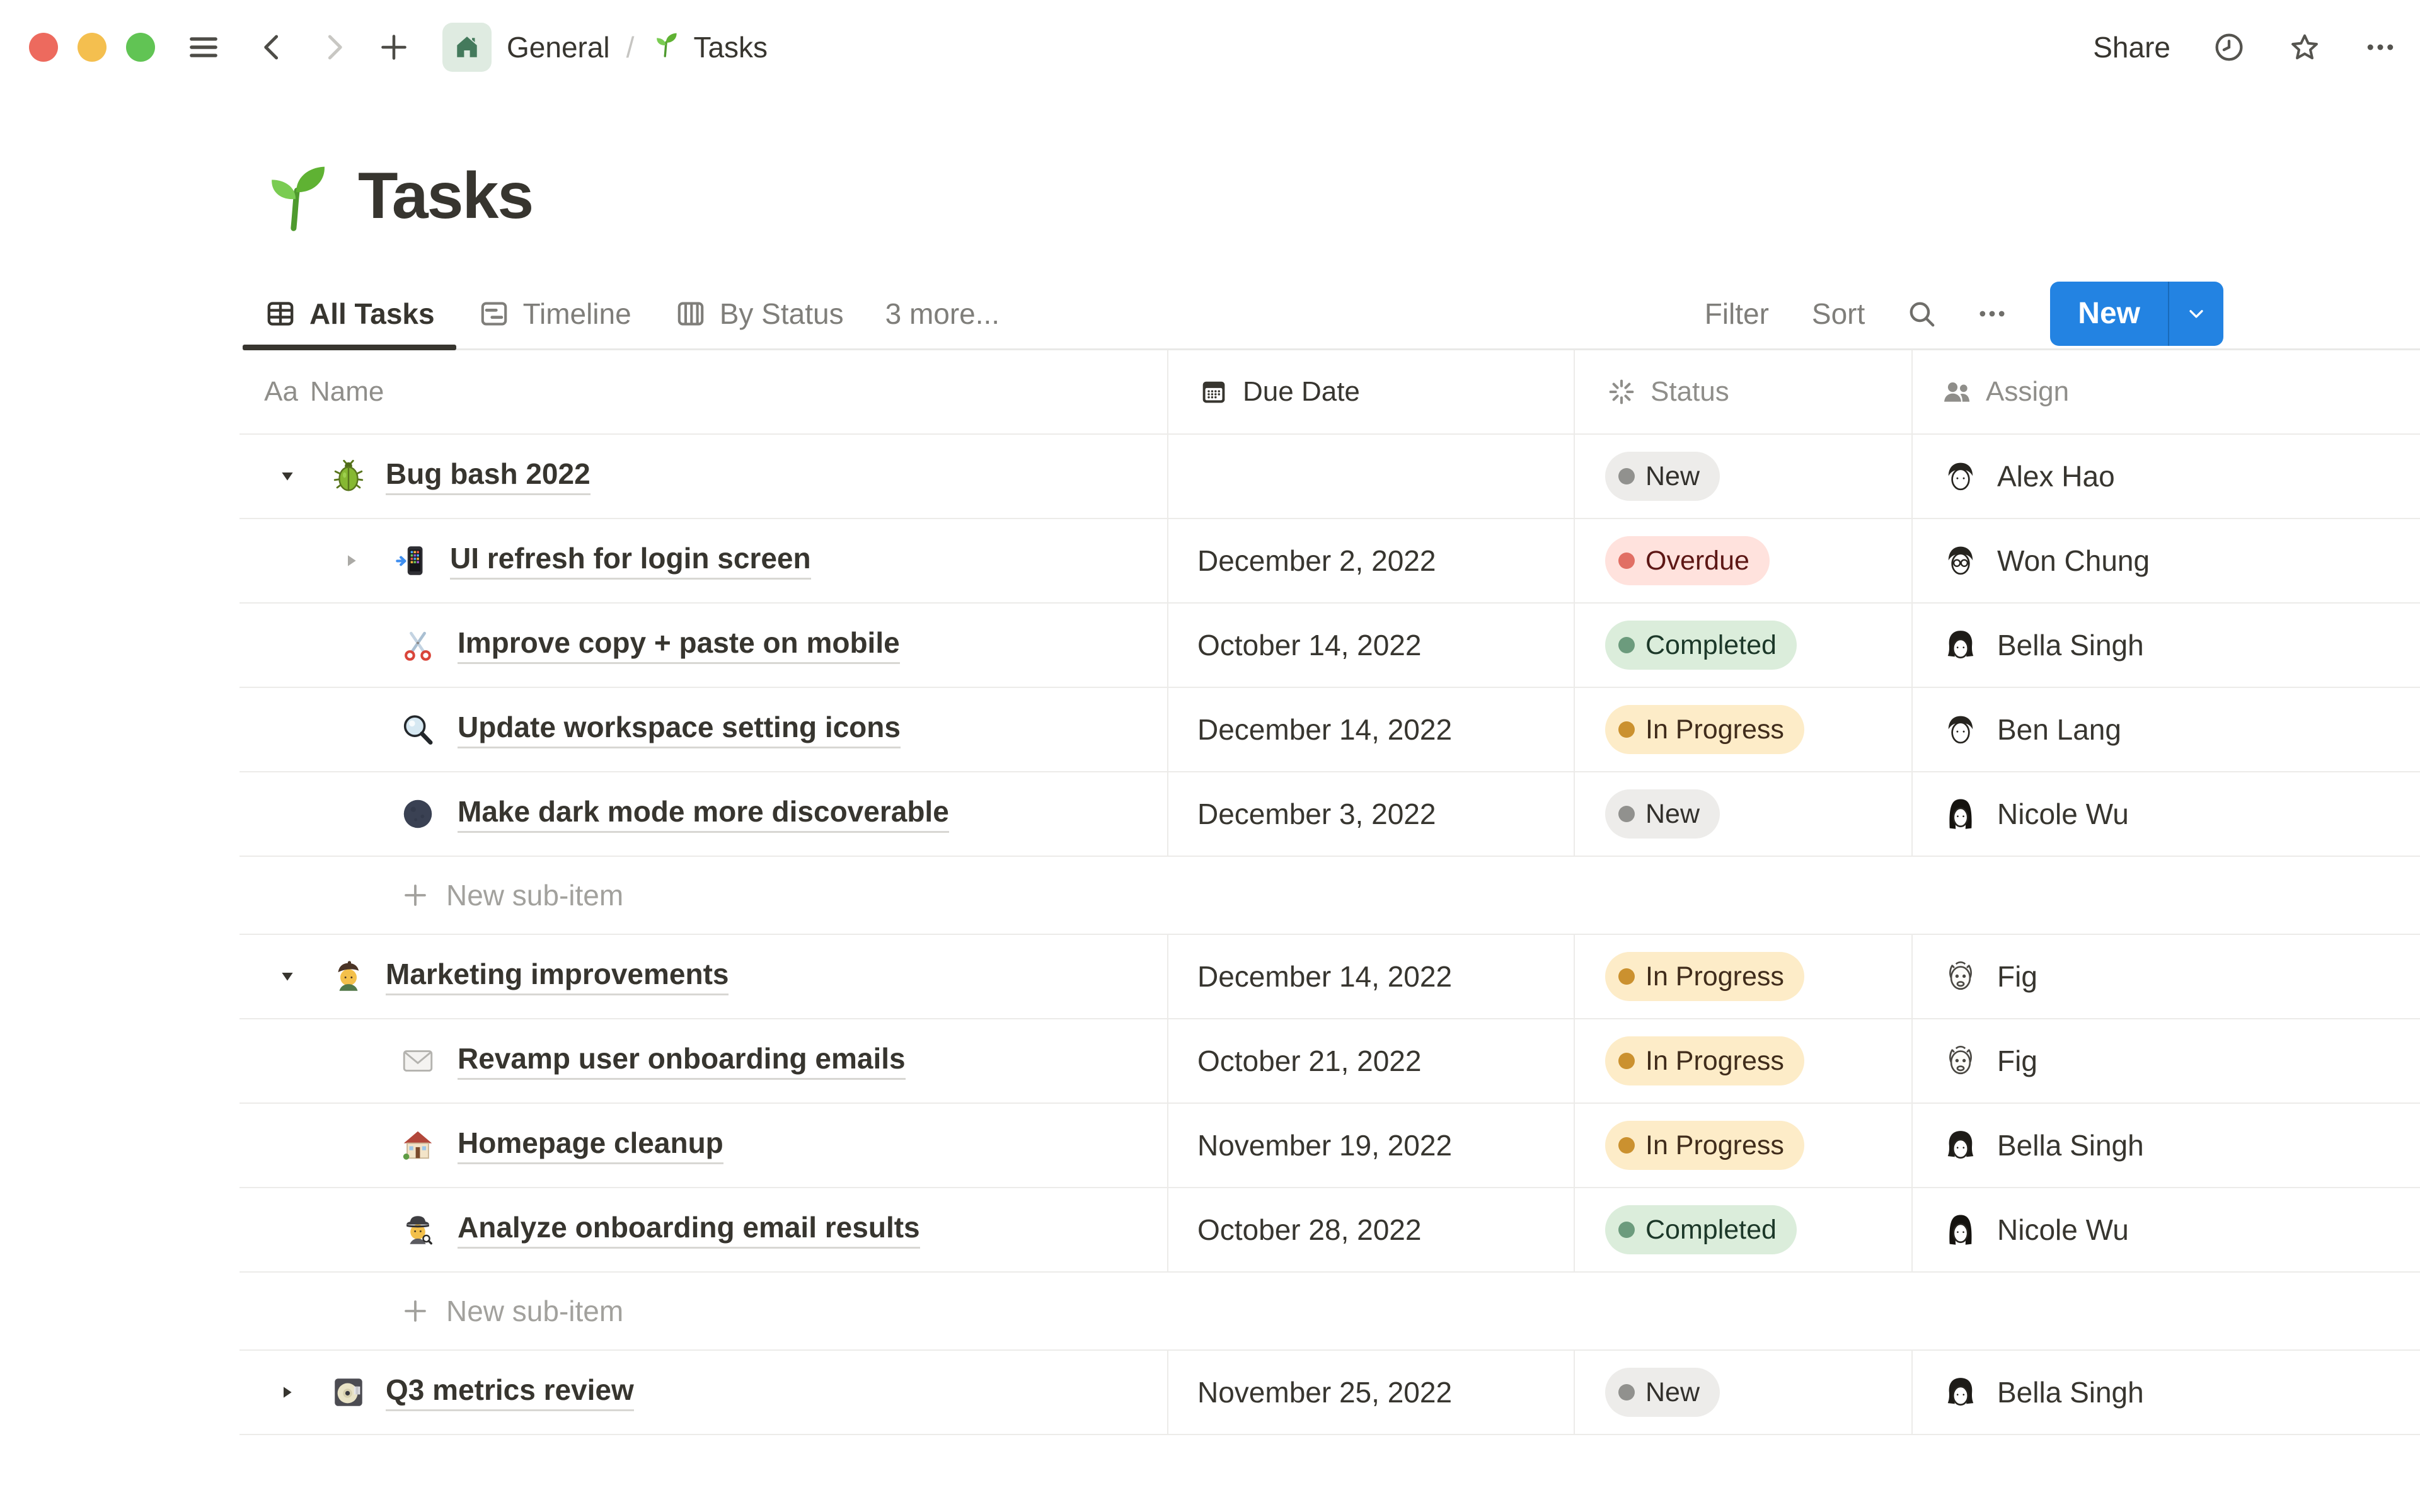 This screenshot has height=1512, width=2420. I want to click on house-garden-emoji, so click(418, 1145).